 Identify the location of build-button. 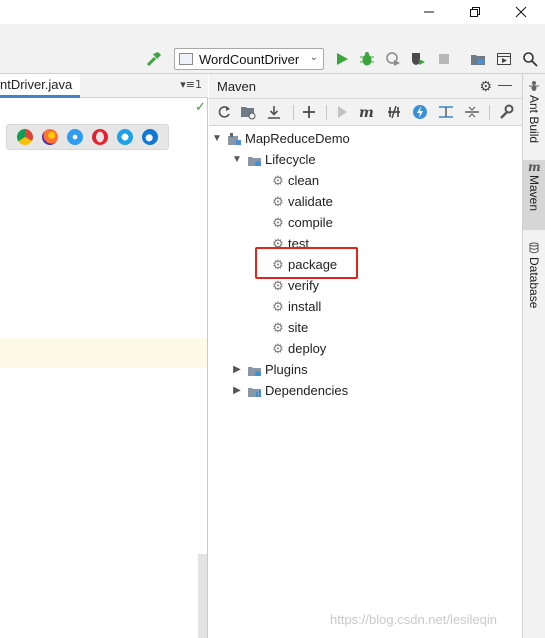
(154, 59).